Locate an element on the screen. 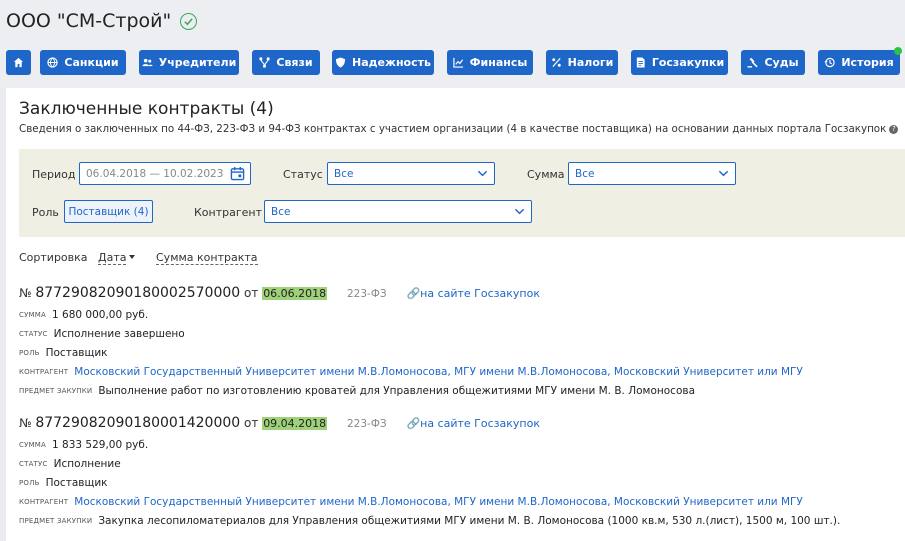  nav-label: Налоги is located at coordinates (590, 62).